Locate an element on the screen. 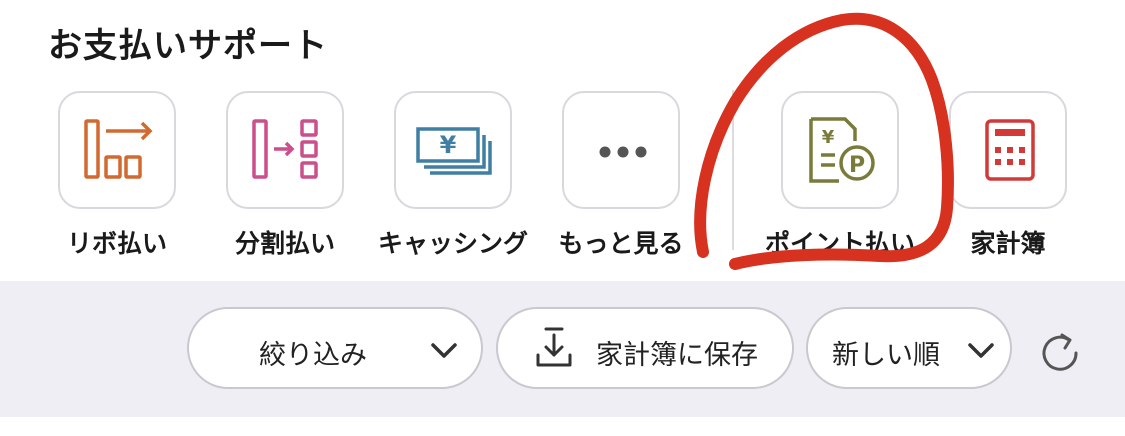 This screenshot has width=1125, height=436. point-payment-button: ¥ P is located at coordinates (840, 150).